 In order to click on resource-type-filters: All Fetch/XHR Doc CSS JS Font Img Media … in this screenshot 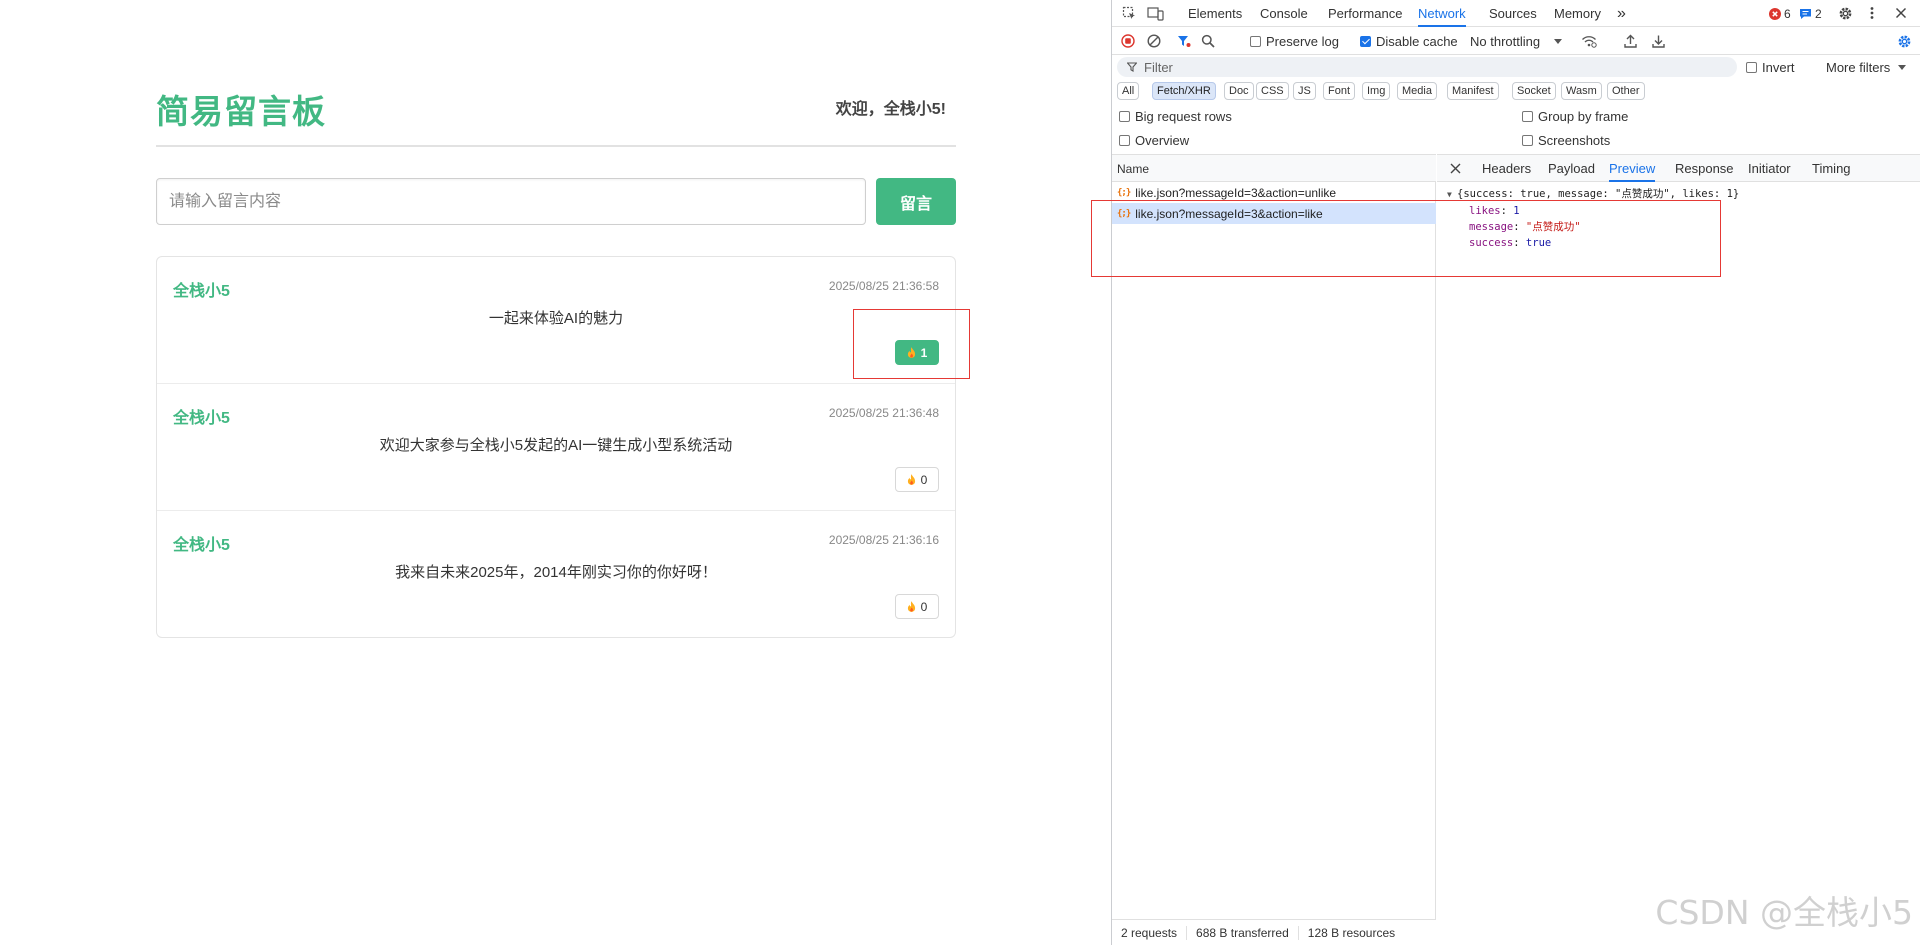, I will do `click(1516, 91)`.